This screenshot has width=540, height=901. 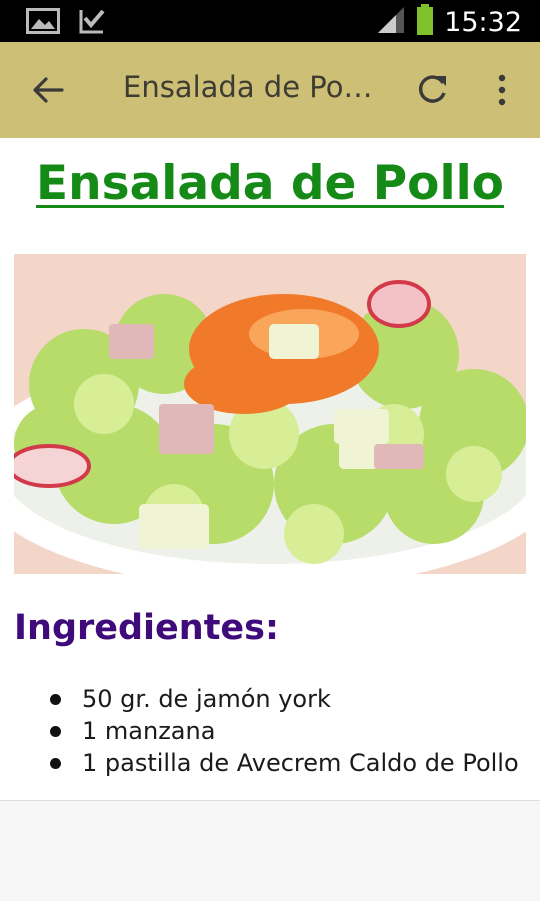 I want to click on ingredient-item: 1 manzana, so click(x=286, y=731).